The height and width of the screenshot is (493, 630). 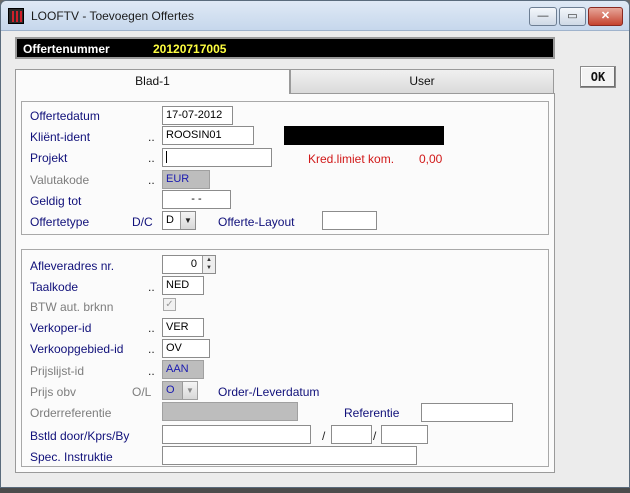 I want to click on text-cursor, so click(x=166, y=157).